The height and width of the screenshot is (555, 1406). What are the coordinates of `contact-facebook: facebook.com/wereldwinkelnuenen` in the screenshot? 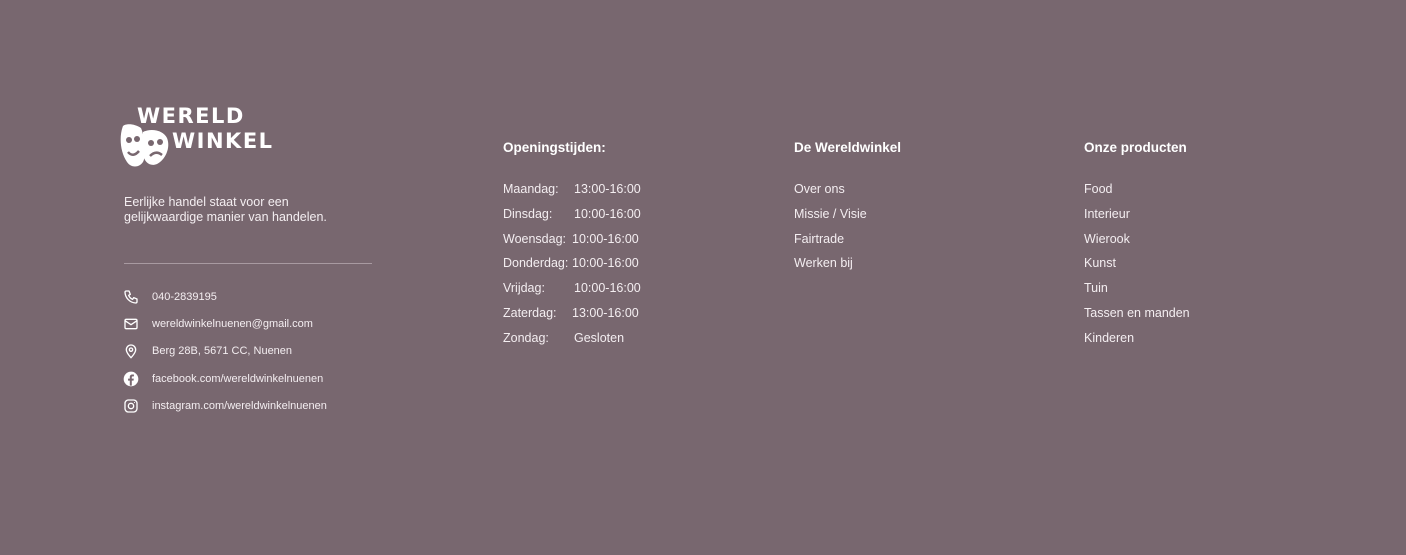 It's located at (225, 378).